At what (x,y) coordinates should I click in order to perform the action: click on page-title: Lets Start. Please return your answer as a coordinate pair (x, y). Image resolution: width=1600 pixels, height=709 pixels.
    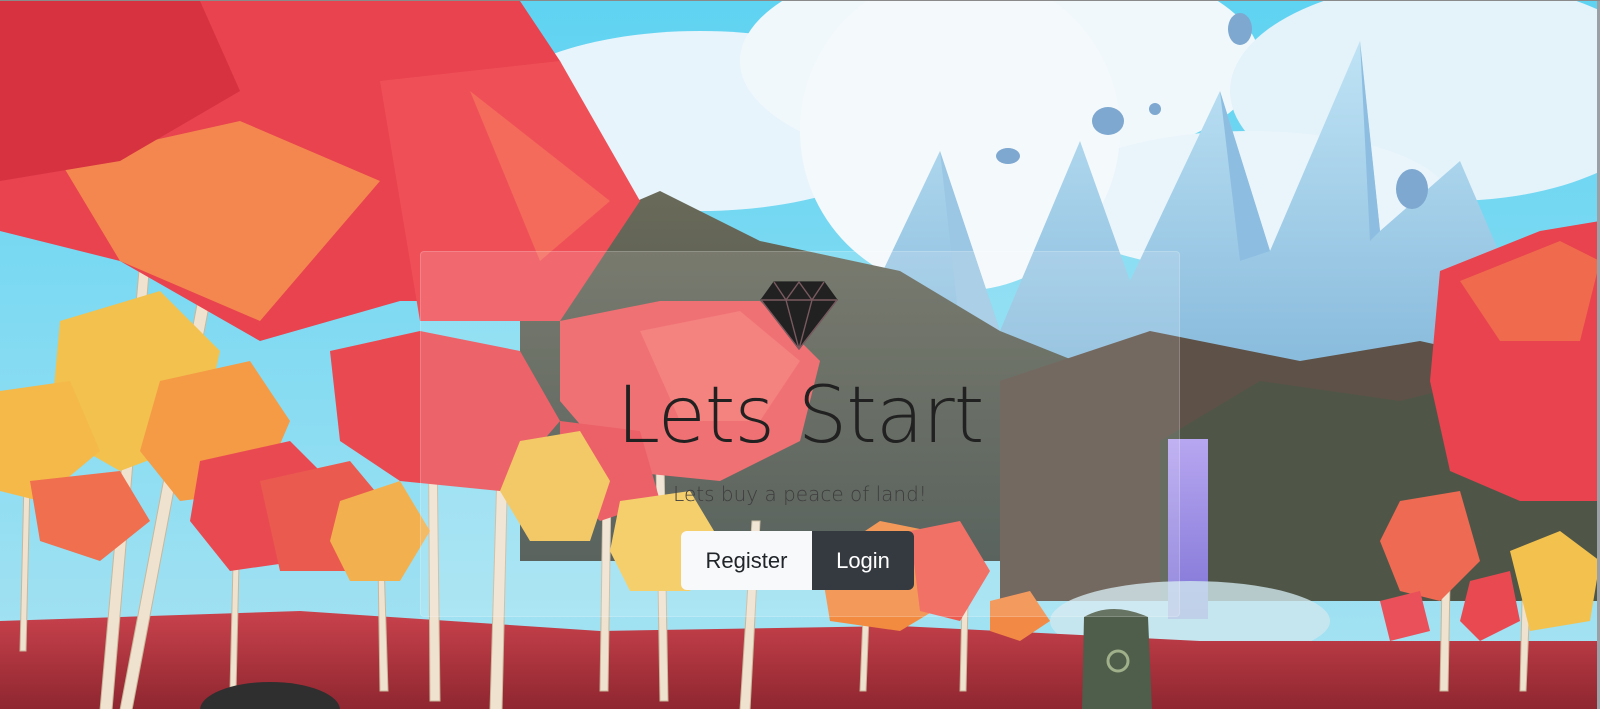
    Looking at the image, I should click on (800, 416).